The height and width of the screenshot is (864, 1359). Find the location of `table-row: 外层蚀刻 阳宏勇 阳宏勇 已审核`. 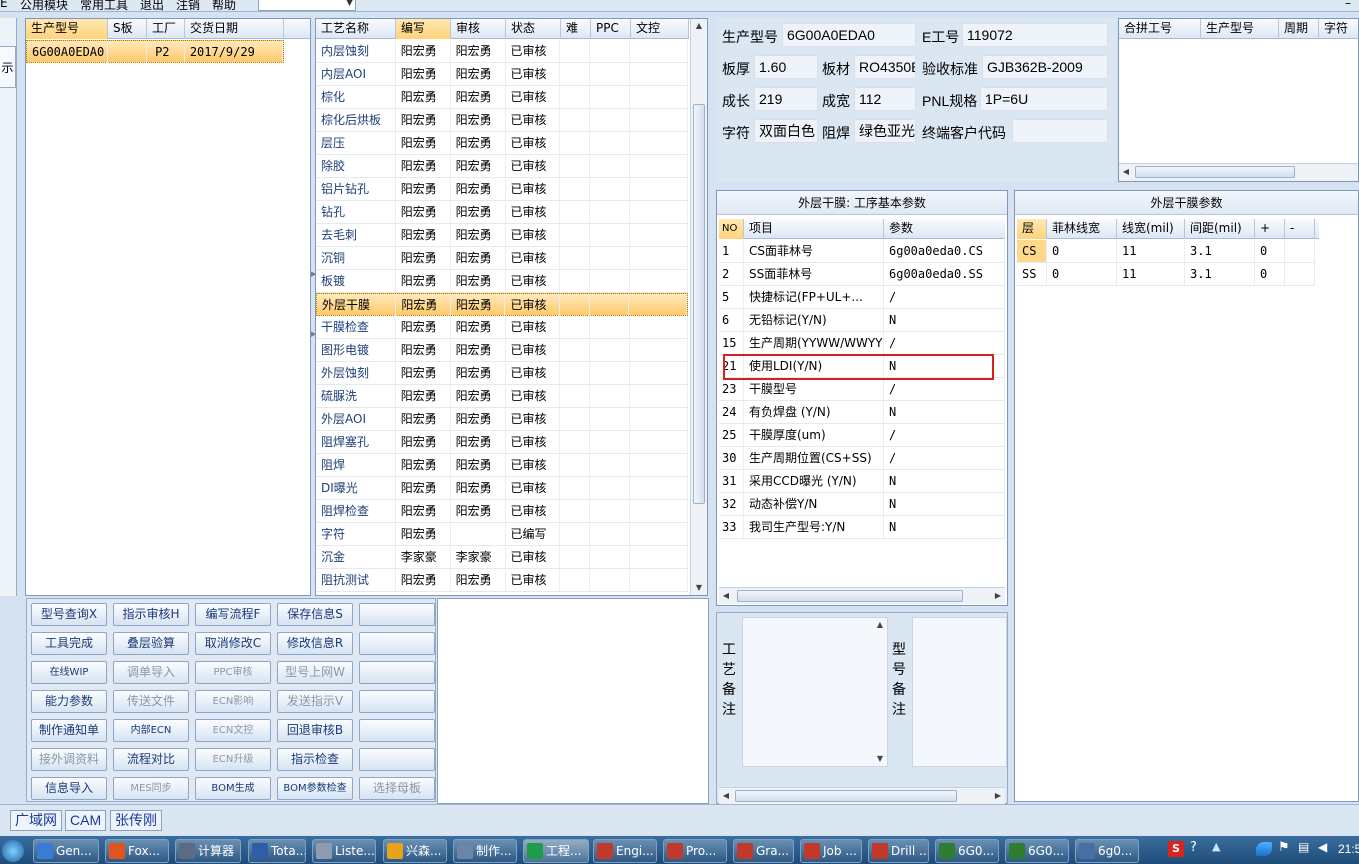

table-row: 外层蚀刻 阳宏勇 阳宏勇 已审核 is located at coordinates (502, 373).